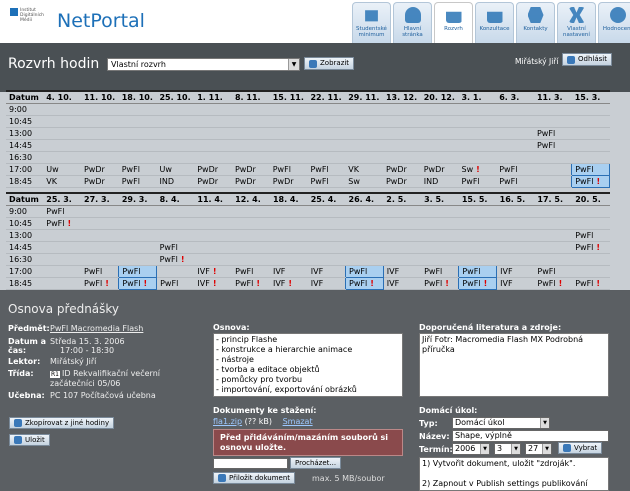 The image size is (630, 491). What do you see at coordinates (371, 22) in the screenshot?
I see `tab-student: Studentské minimum` at bounding box center [371, 22].